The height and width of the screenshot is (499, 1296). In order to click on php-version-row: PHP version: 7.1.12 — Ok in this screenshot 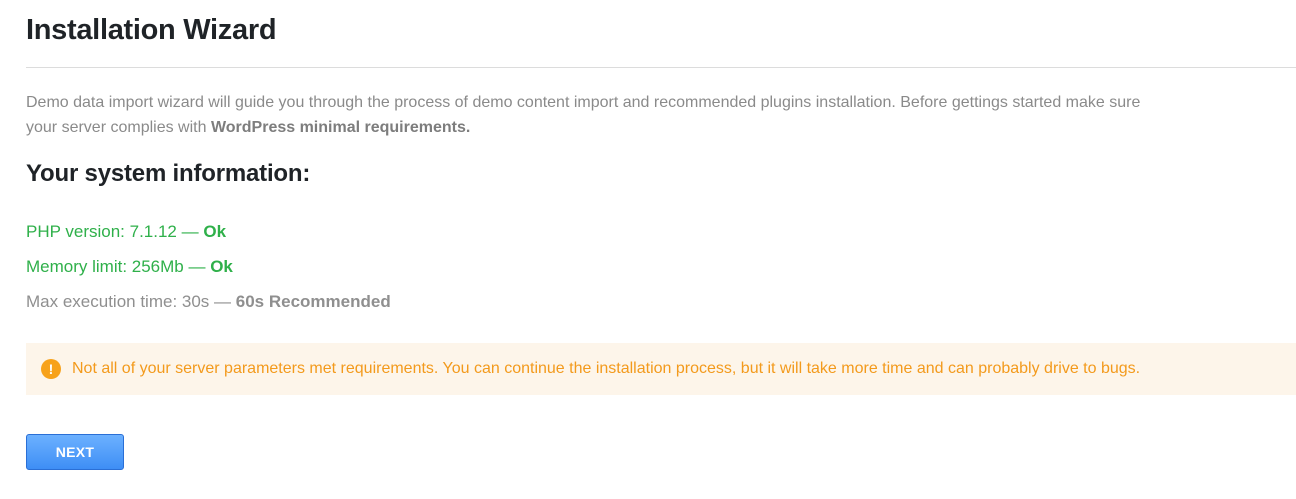, I will do `click(126, 232)`.